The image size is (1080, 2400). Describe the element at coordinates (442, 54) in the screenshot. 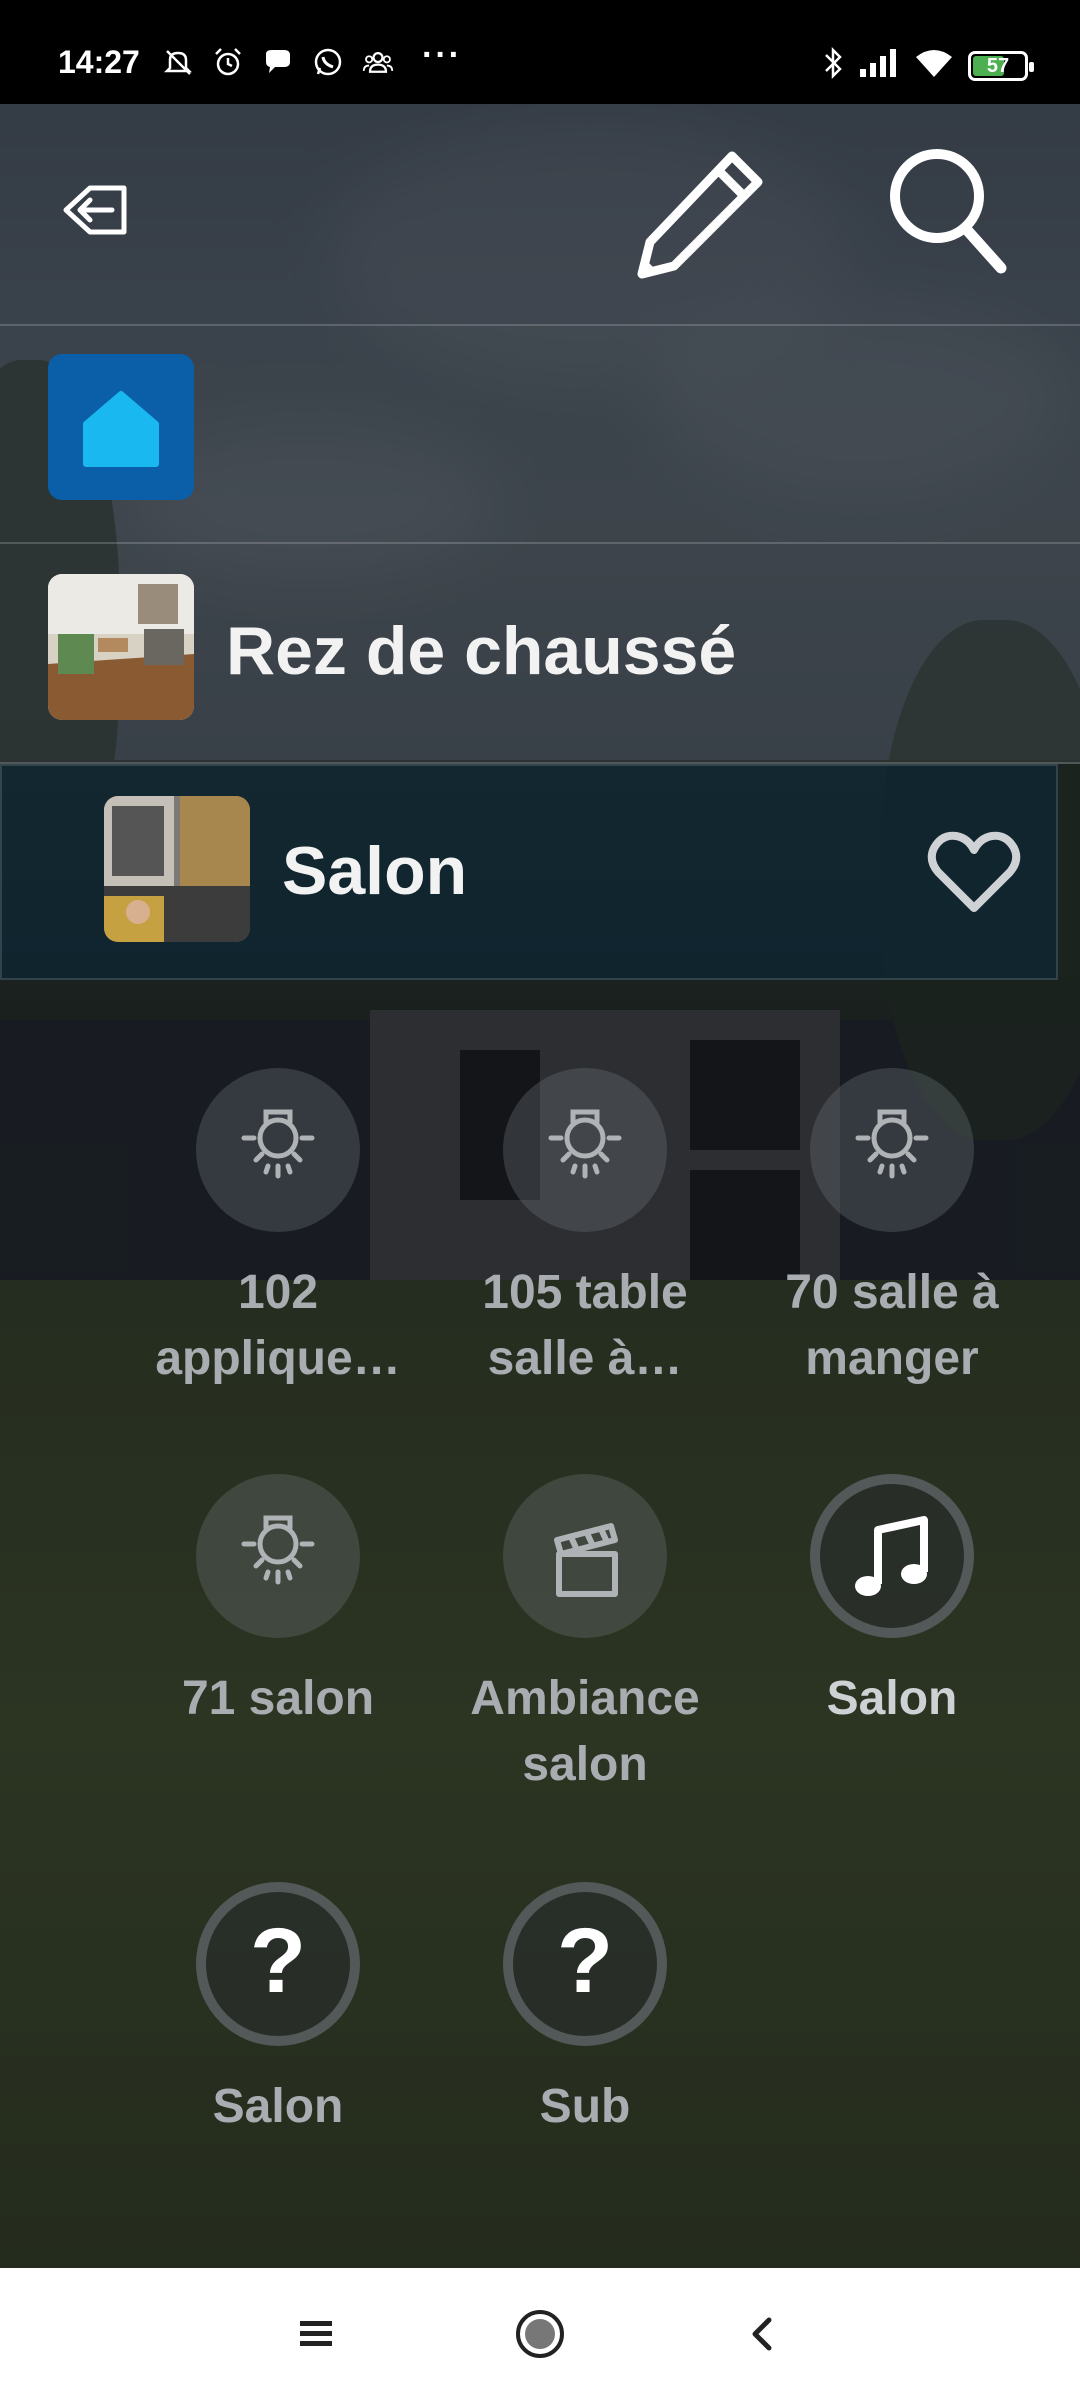

I see `more-notifications: ···` at that location.